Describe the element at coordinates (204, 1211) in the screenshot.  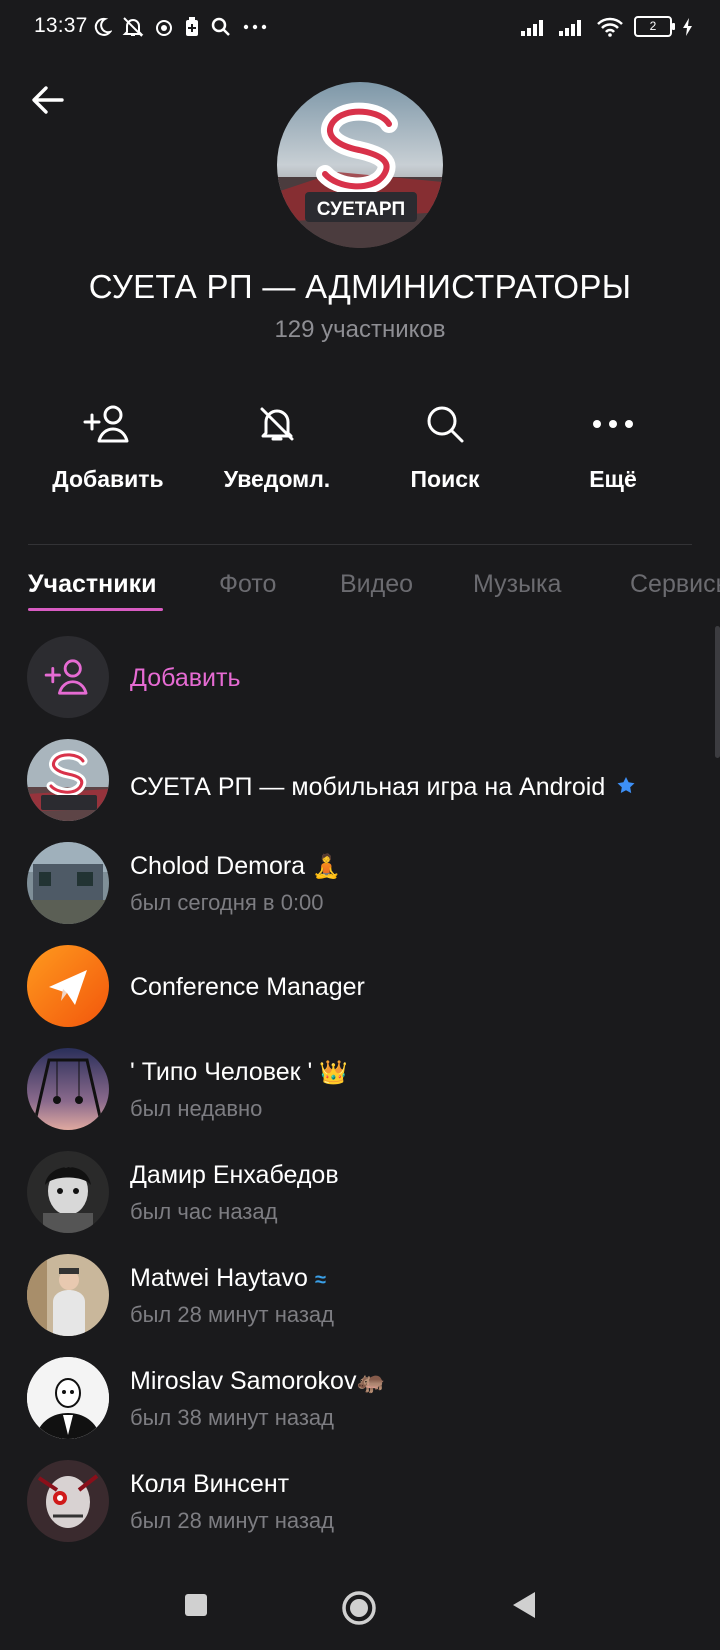
I see `member-status: был час назад` at that location.